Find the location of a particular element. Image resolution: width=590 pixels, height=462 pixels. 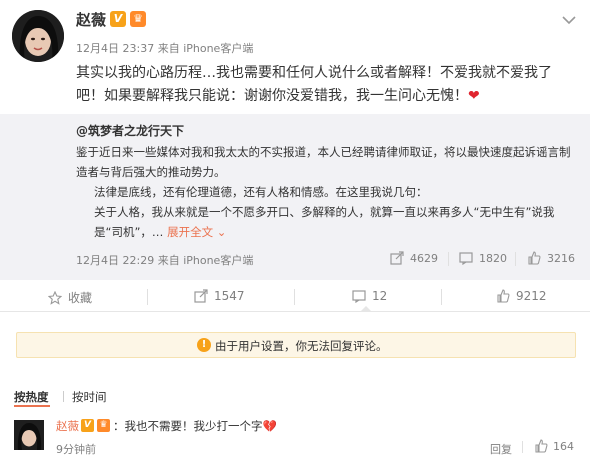

active-tab-pointer is located at coordinates (366, 309).